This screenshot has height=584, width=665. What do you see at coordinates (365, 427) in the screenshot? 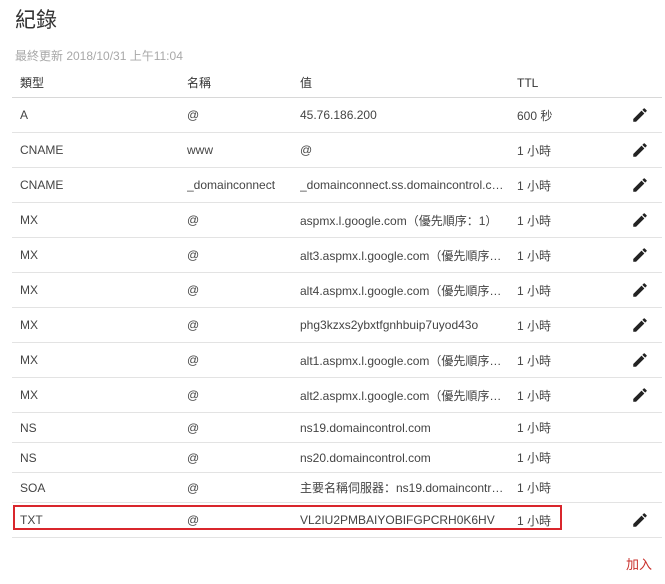
I see `record-value: ns19.domaincontrol.com` at bounding box center [365, 427].